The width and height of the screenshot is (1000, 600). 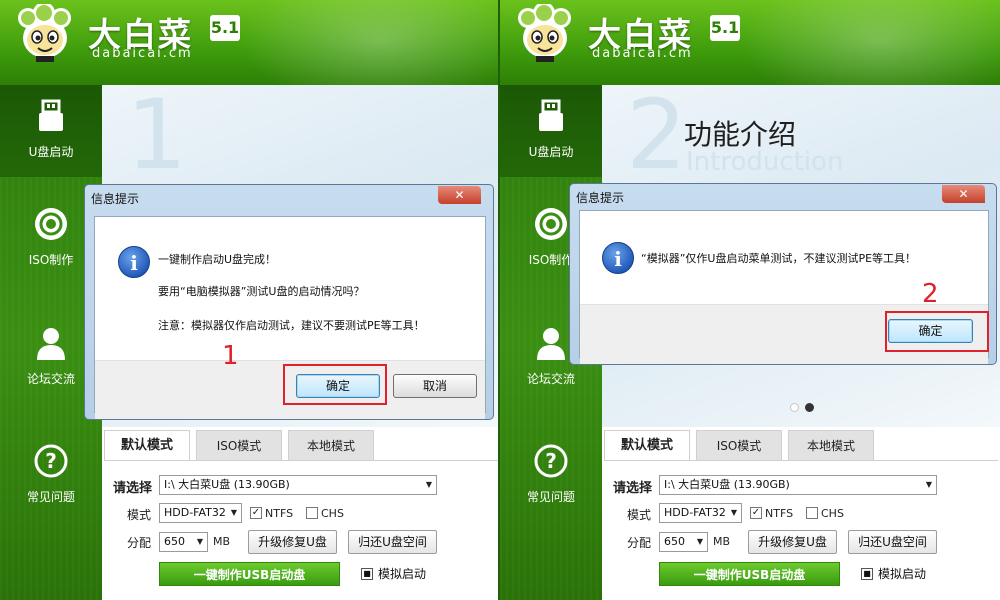 What do you see at coordinates (642, 53) in the screenshot?
I see `brand-domain: dabaicai.cm` at bounding box center [642, 53].